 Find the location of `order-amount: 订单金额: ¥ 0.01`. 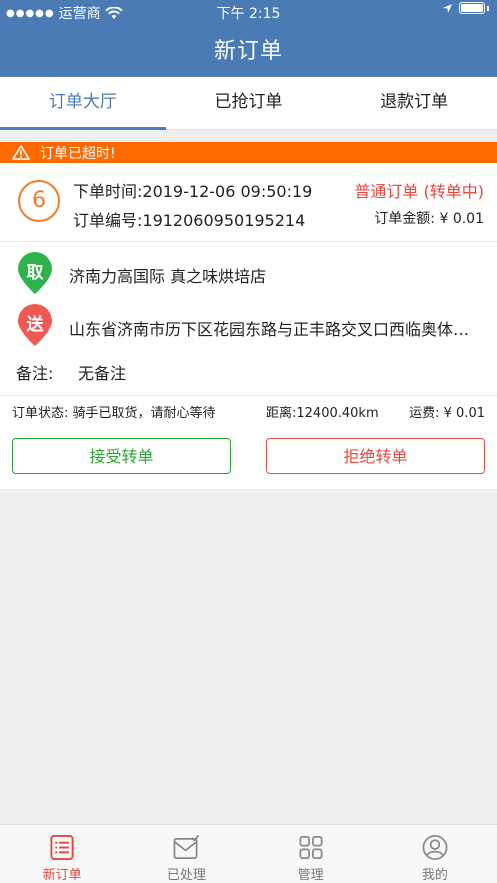

order-amount: 订单金额: ¥ 0.01 is located at coordinates (429, 219).